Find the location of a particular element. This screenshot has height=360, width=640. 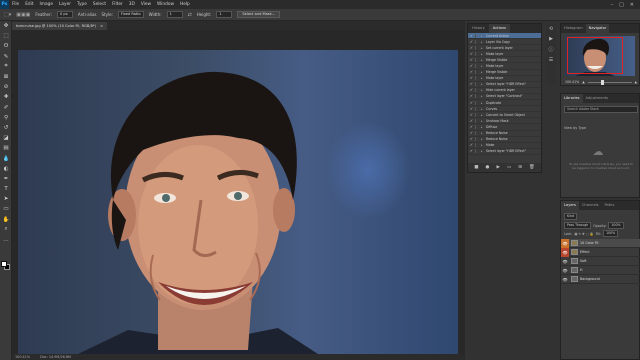

layer-row: 👁 Effect is located at coordinates (600, 252).